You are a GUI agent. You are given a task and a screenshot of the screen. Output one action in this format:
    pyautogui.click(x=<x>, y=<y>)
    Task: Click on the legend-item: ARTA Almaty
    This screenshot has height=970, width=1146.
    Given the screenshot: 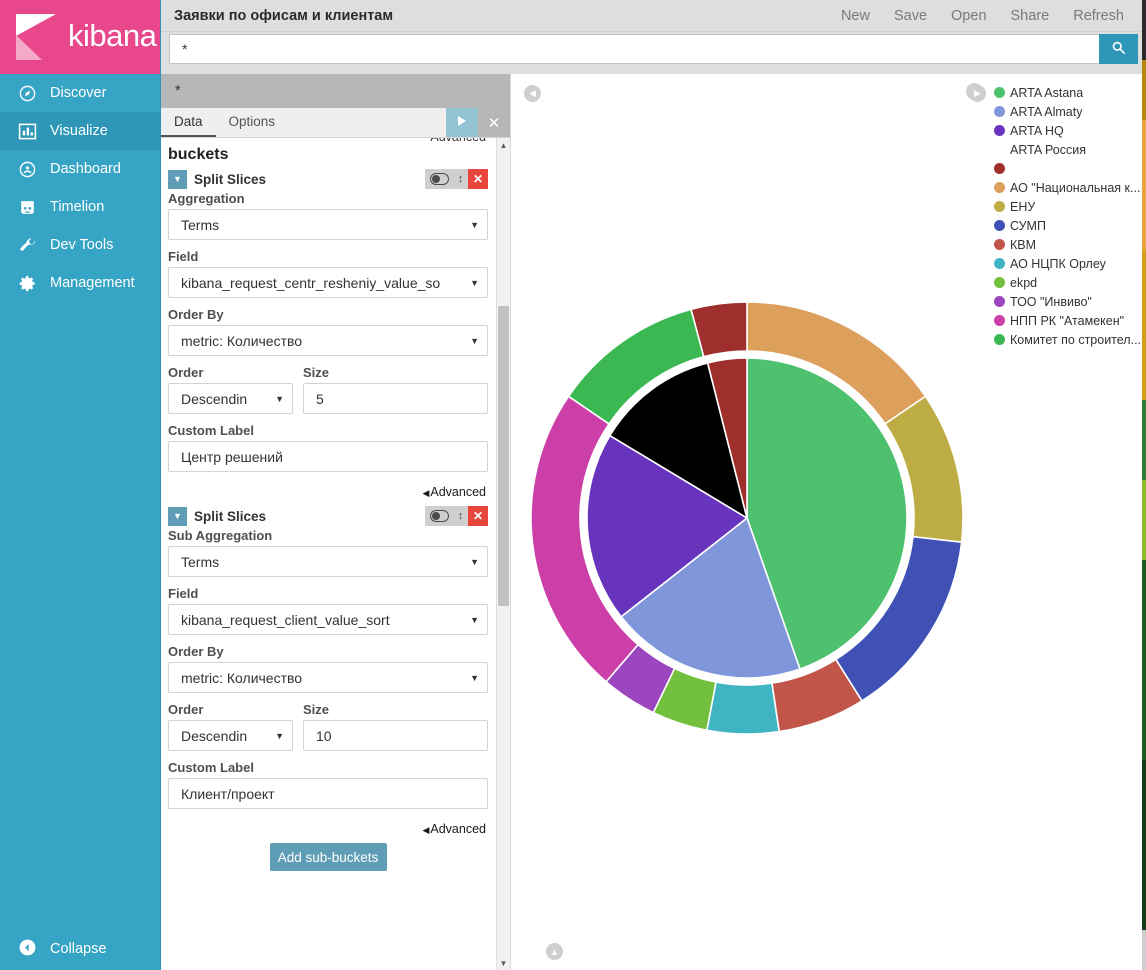 What is the action you would take?
    pyautogui.click(x=1069, y=111)
    